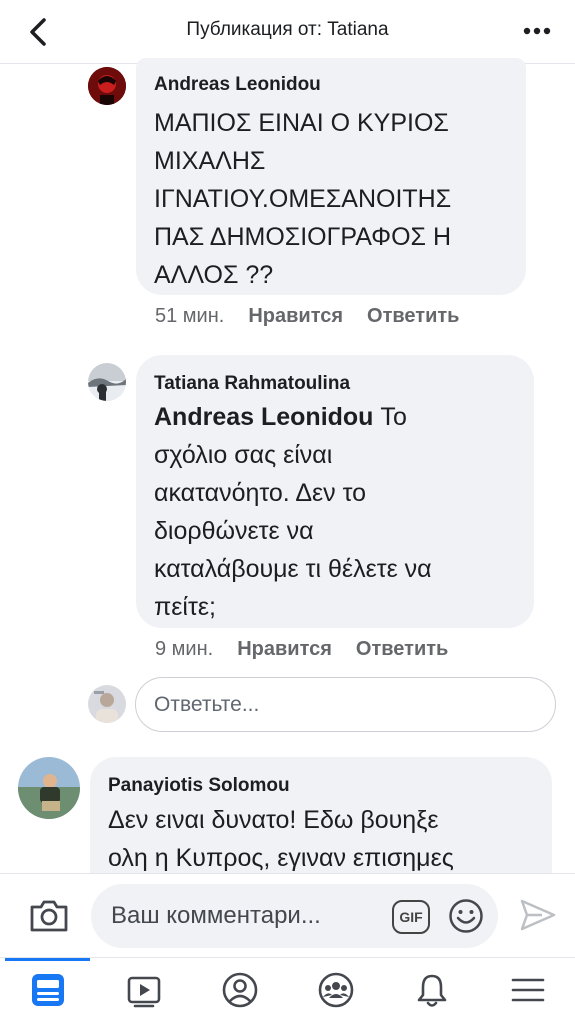  What do you see at coordinates (47, 959) in the screenshot?
I see `active-tab-indicator` at bounding box center [47, 959].